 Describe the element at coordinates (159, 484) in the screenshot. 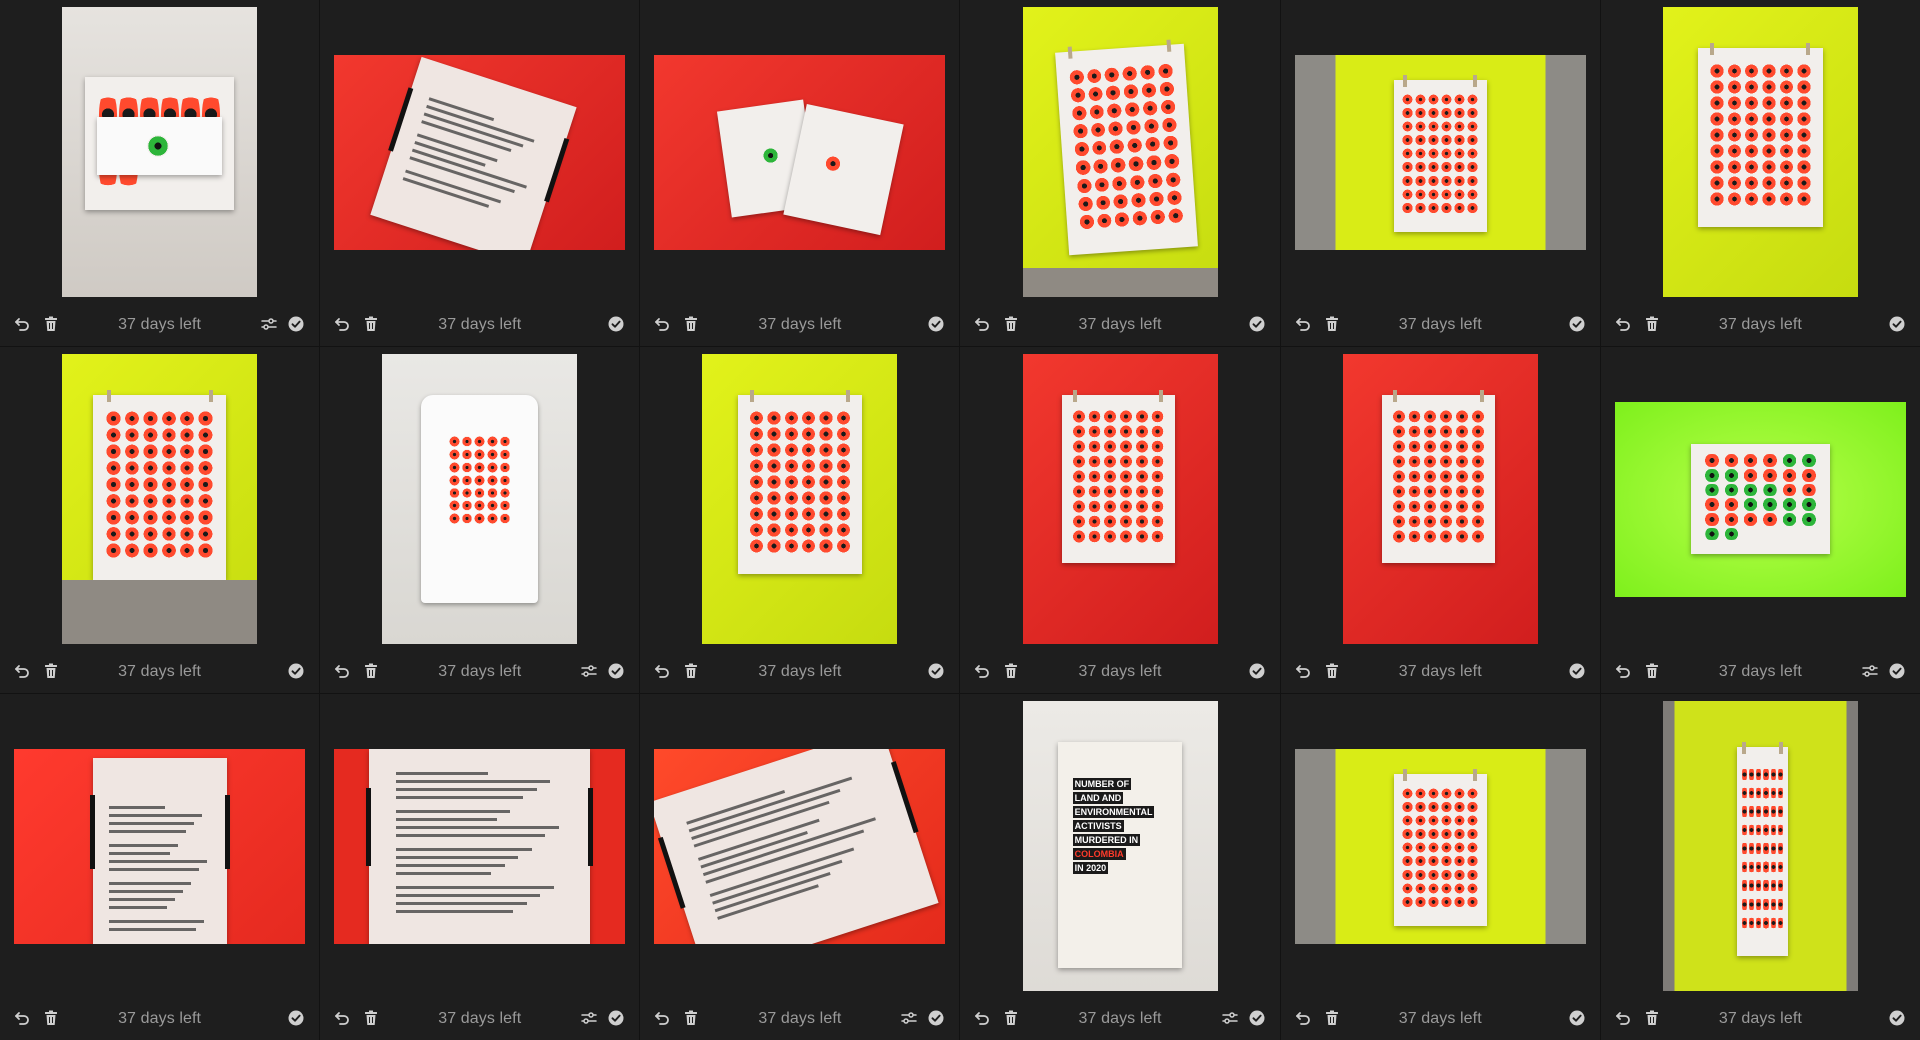

I see `sticker-grid` at that location.